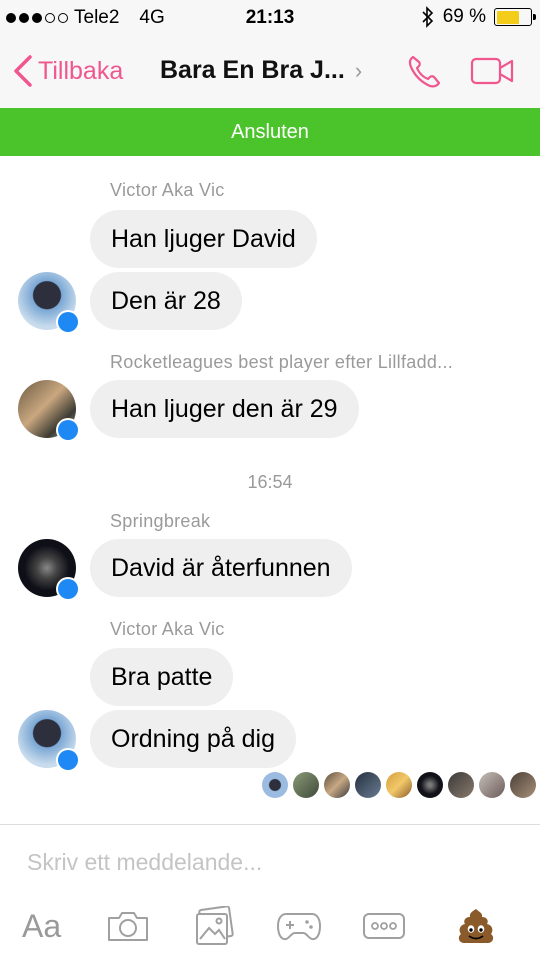 This screenshot has height=960, width=540. Describe the element at coordinates (221, 568) in the screenshot. I see `message-bubble: David är återfunnen` at that location.